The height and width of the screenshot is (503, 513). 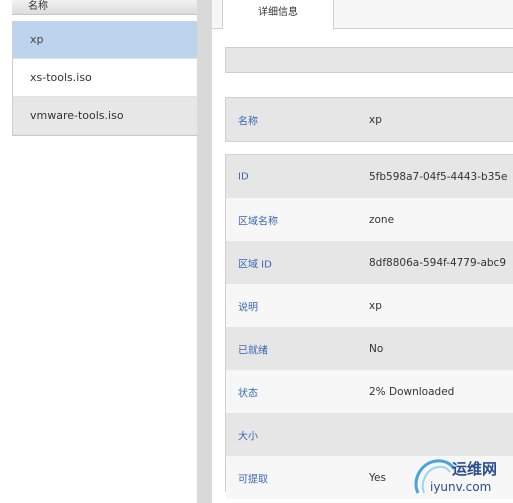 I want to click on detail-key: 区域 ID, so click(x=255, y=264).